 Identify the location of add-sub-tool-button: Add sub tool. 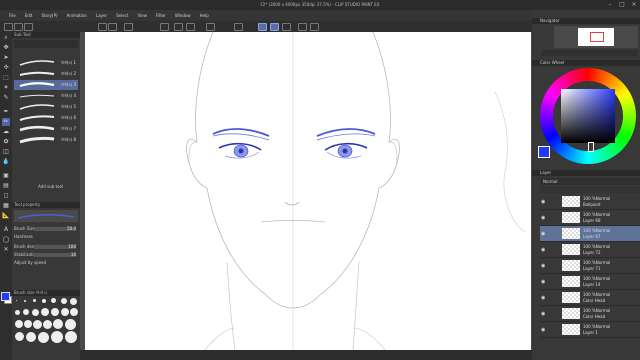
(50, 186).